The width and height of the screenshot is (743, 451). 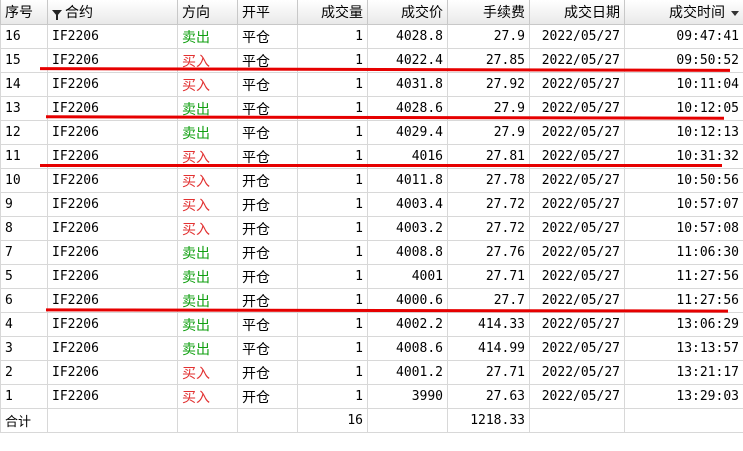 What do you see at coordinates (24, 180) in the screenshot?
I see `cell-seq: 10` at bounding box center [24, 180].